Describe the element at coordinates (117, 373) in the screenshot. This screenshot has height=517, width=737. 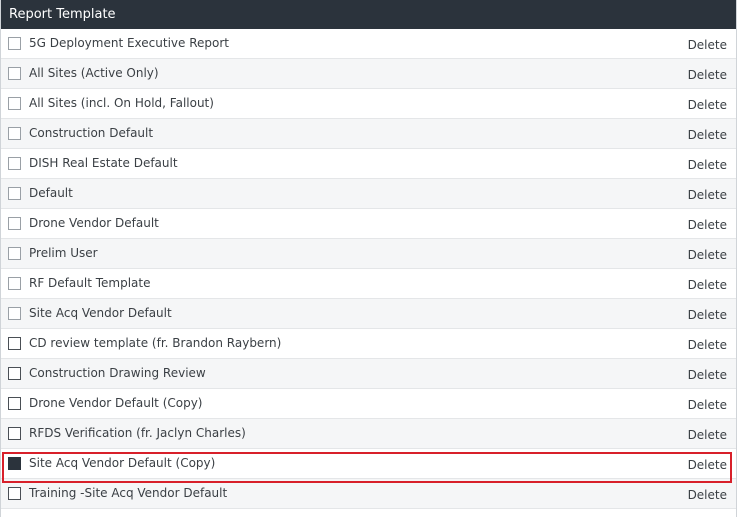
I see `template-name: Construction Drawing Review` at that location.